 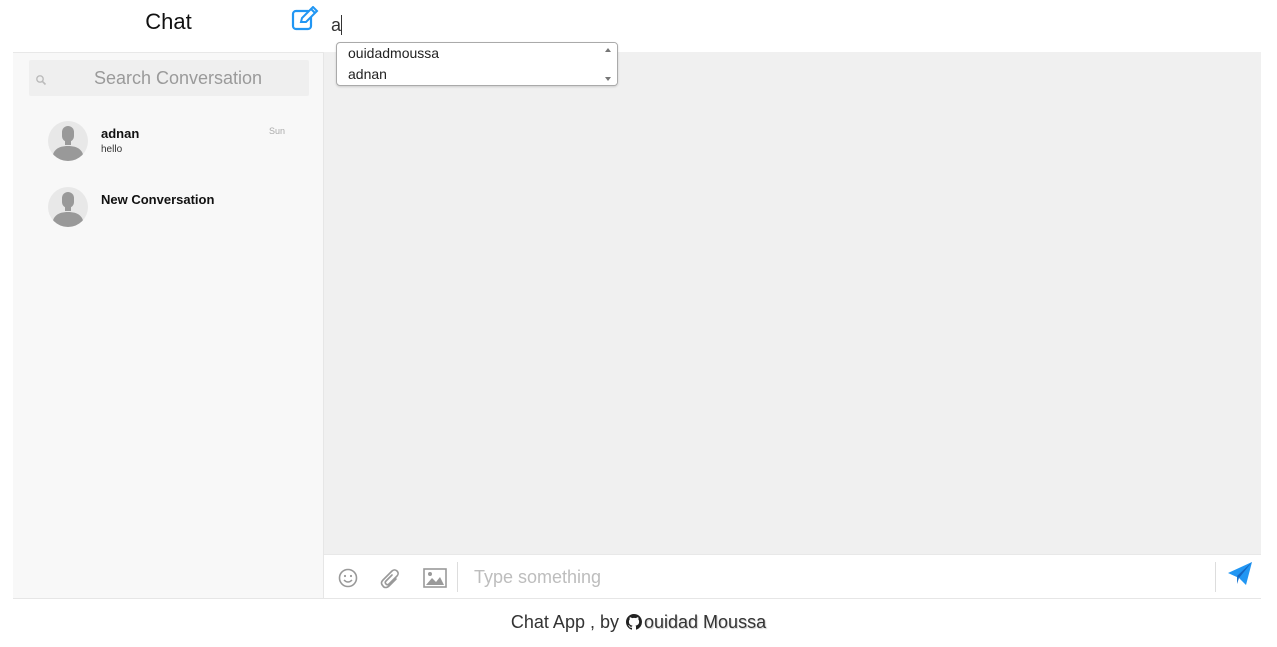 I want to click on text-caret, so click(x=341, y=25).